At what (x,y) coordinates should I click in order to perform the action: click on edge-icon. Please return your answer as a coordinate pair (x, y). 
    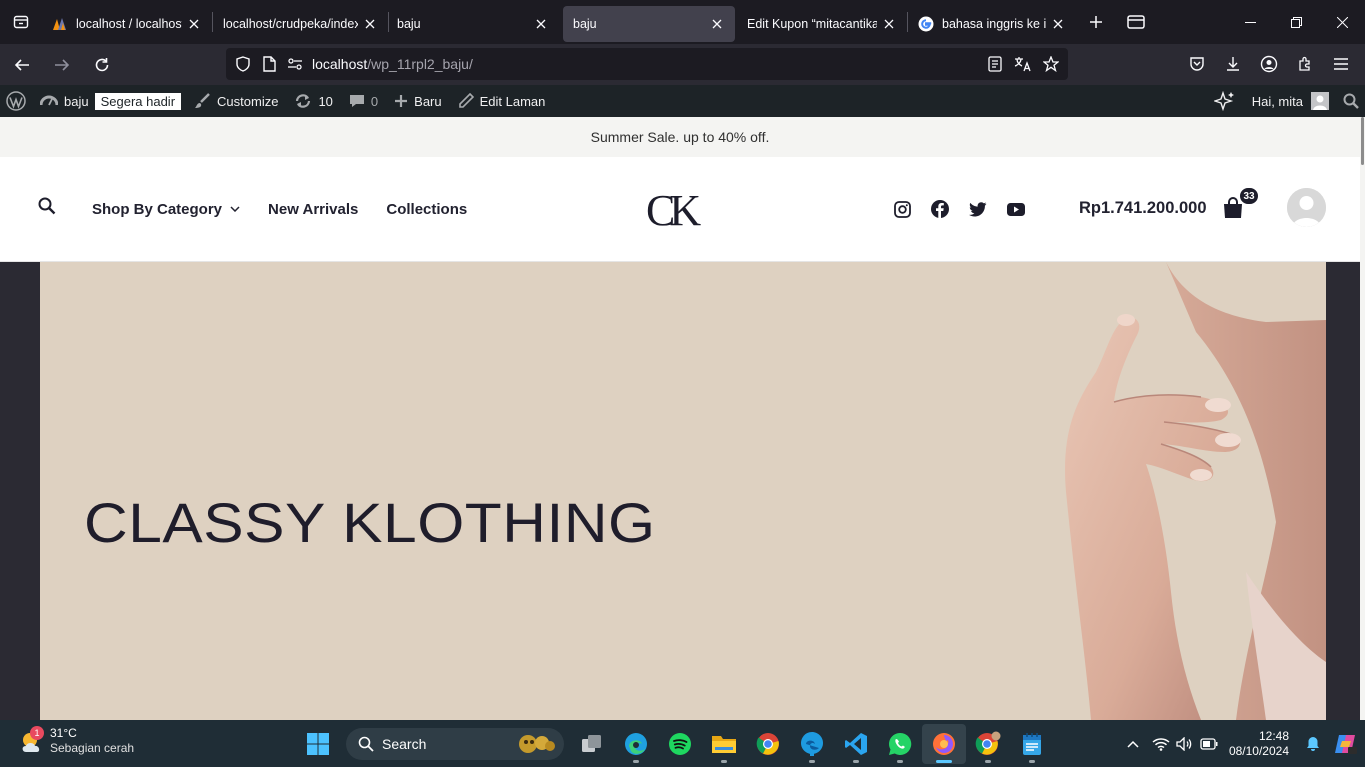
    Looking at the image, I should click on (636, 744).